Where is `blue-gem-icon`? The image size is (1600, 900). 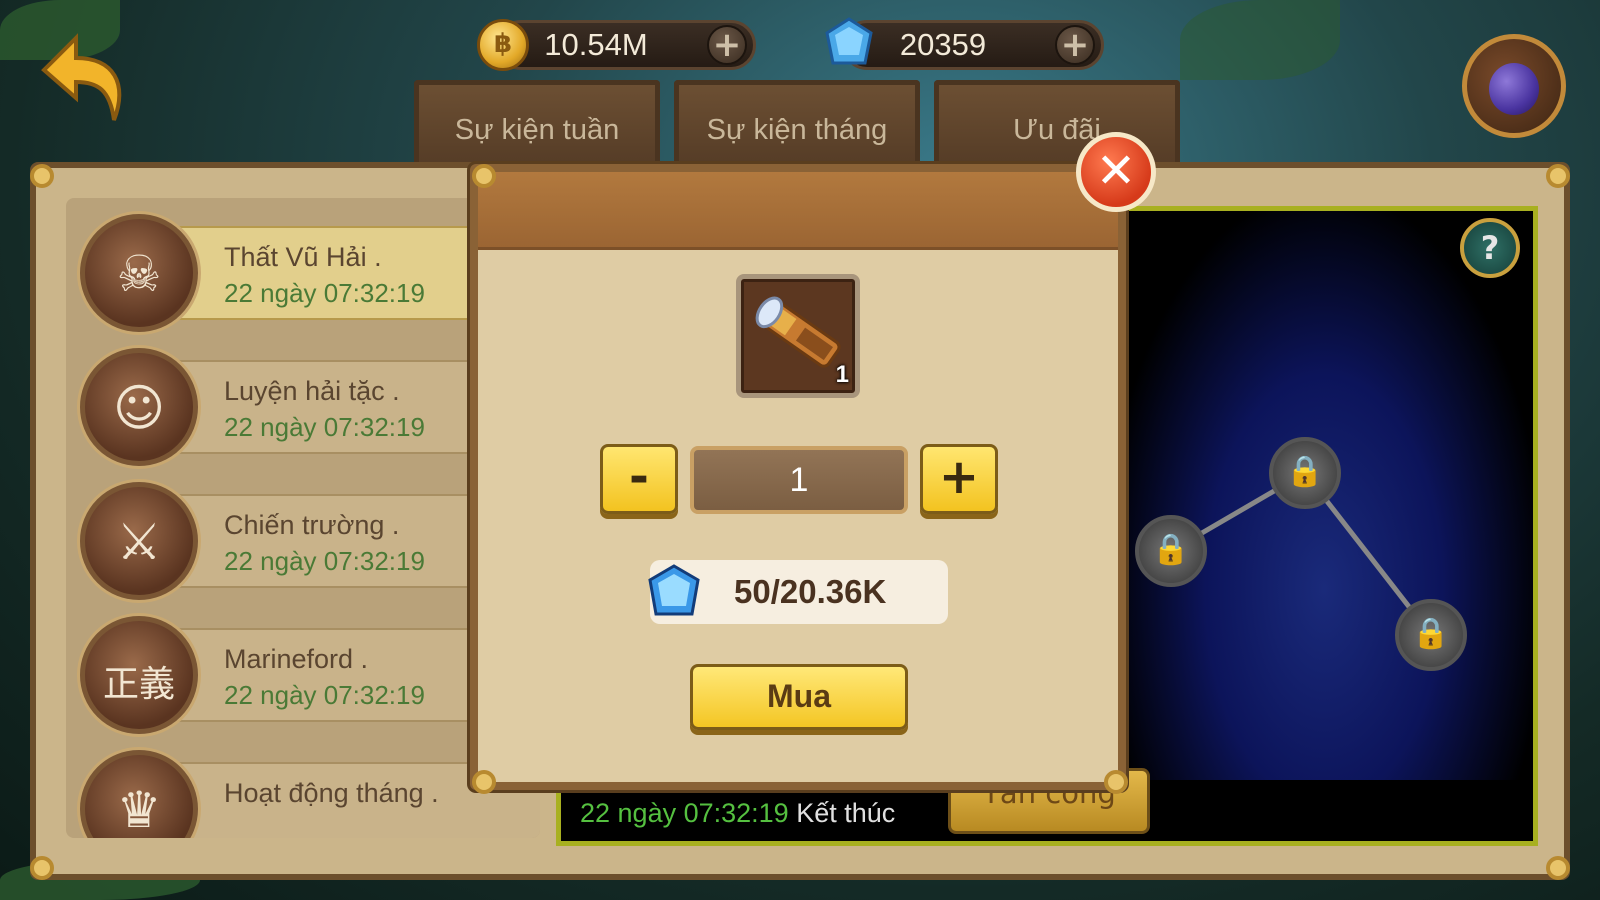 blue-gem-icon is located at coordinates (674, 590).